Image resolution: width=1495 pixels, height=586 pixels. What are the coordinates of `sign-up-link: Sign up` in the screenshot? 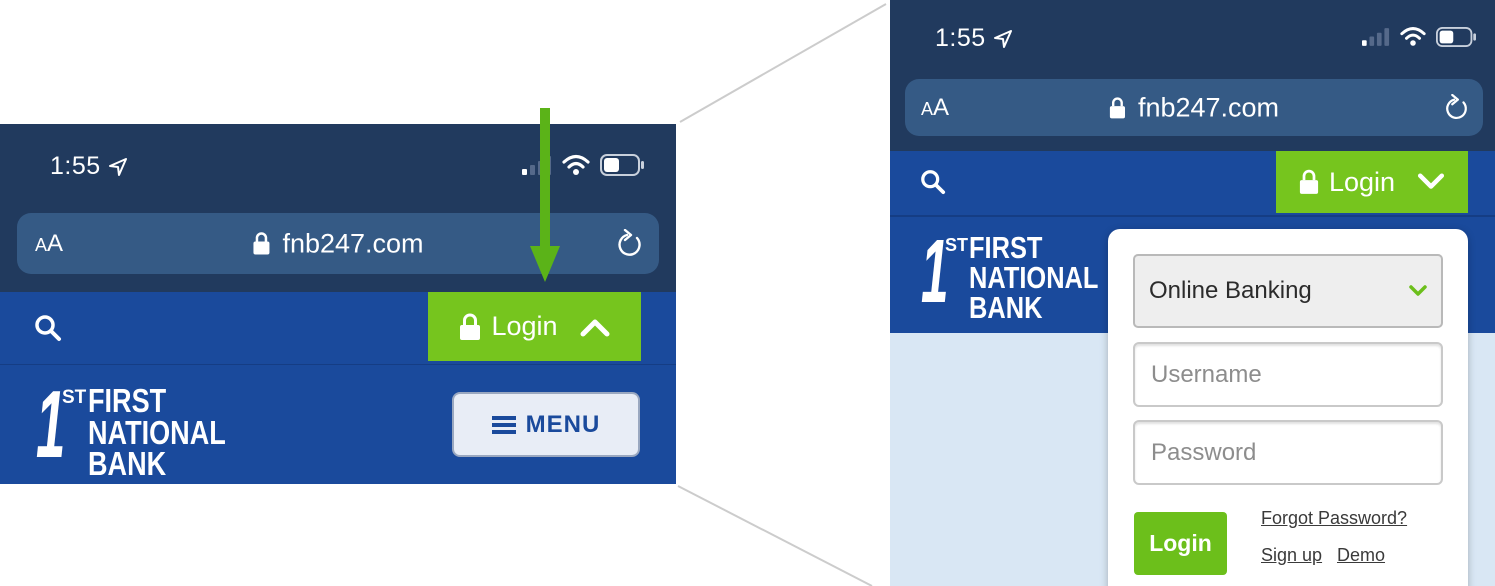 It's located at (1291, 555).